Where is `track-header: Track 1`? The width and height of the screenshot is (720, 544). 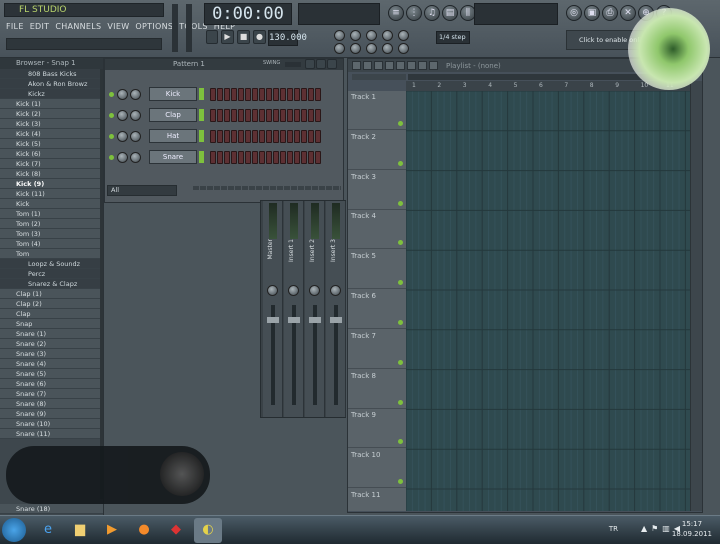
track-header: Track 1 is located at coordinates (377, 110).